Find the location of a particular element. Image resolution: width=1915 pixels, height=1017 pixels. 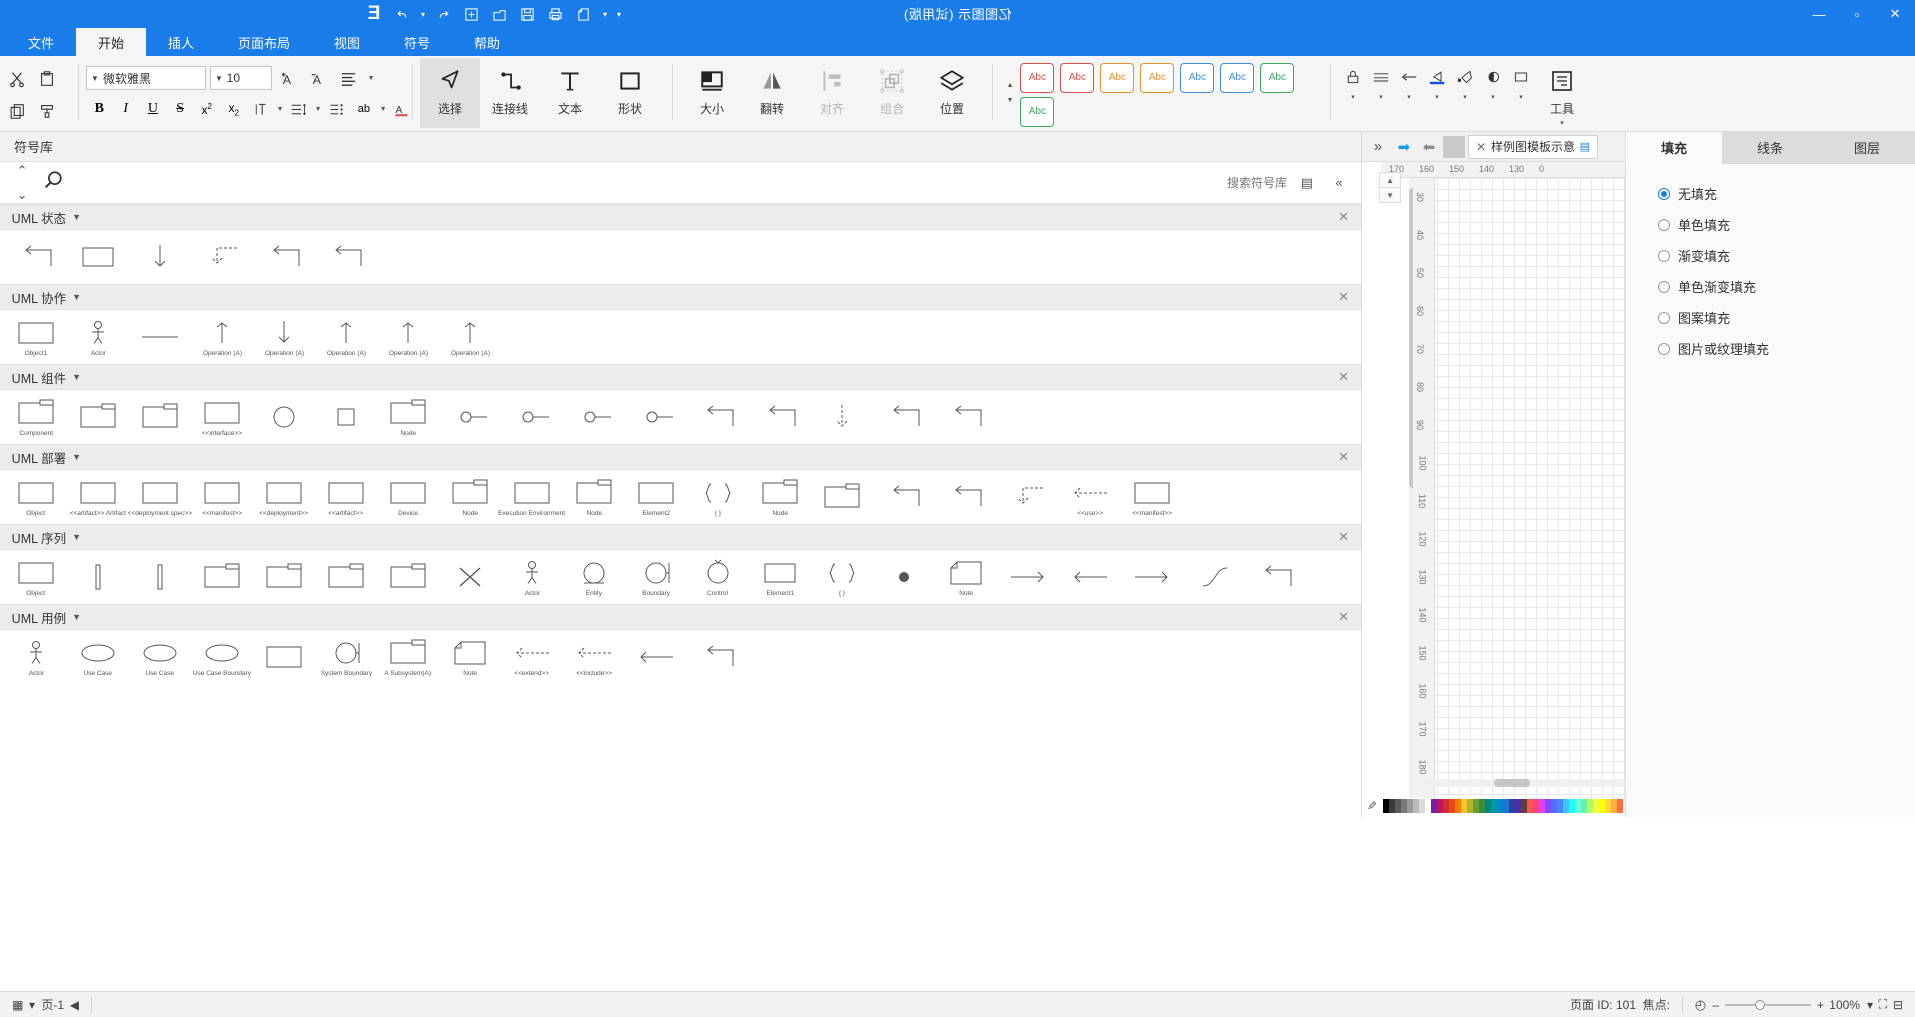

close-icon: ✕ is located at coordinates (1343, 297).